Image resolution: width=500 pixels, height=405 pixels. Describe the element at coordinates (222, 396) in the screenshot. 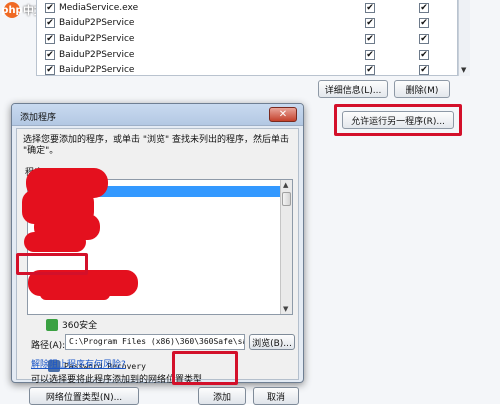

I see `add-button: 添加` at that location.